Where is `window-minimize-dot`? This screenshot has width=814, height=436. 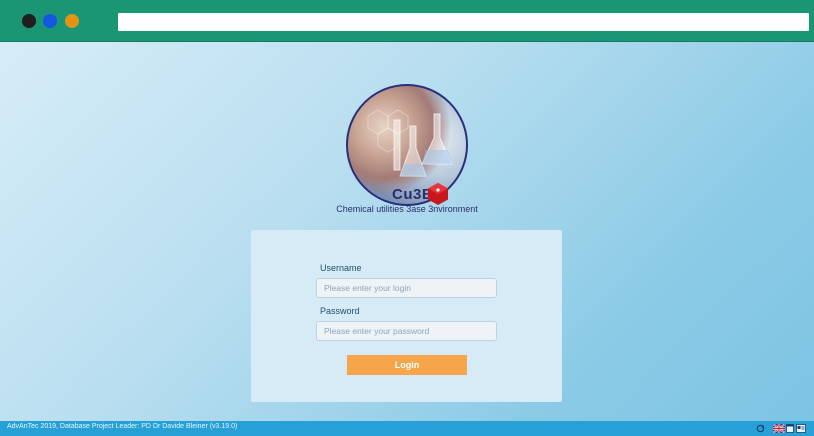 window-minimize-dot is located at coordinates (50, 21).